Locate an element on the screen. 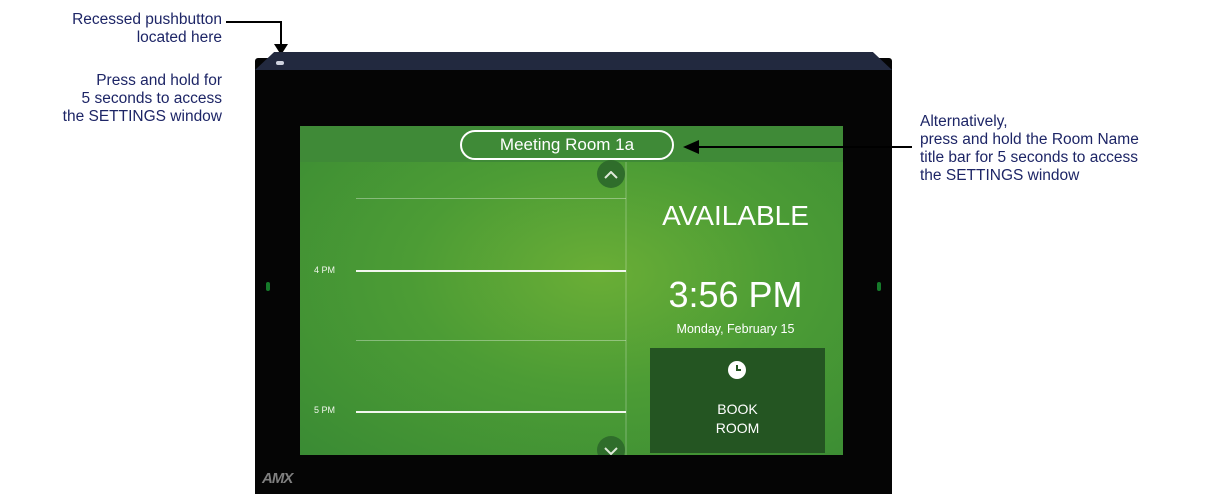 The height and width of the screenshot is (494, 1230). recessed-pushbutton is located at coordinates (280, 63).